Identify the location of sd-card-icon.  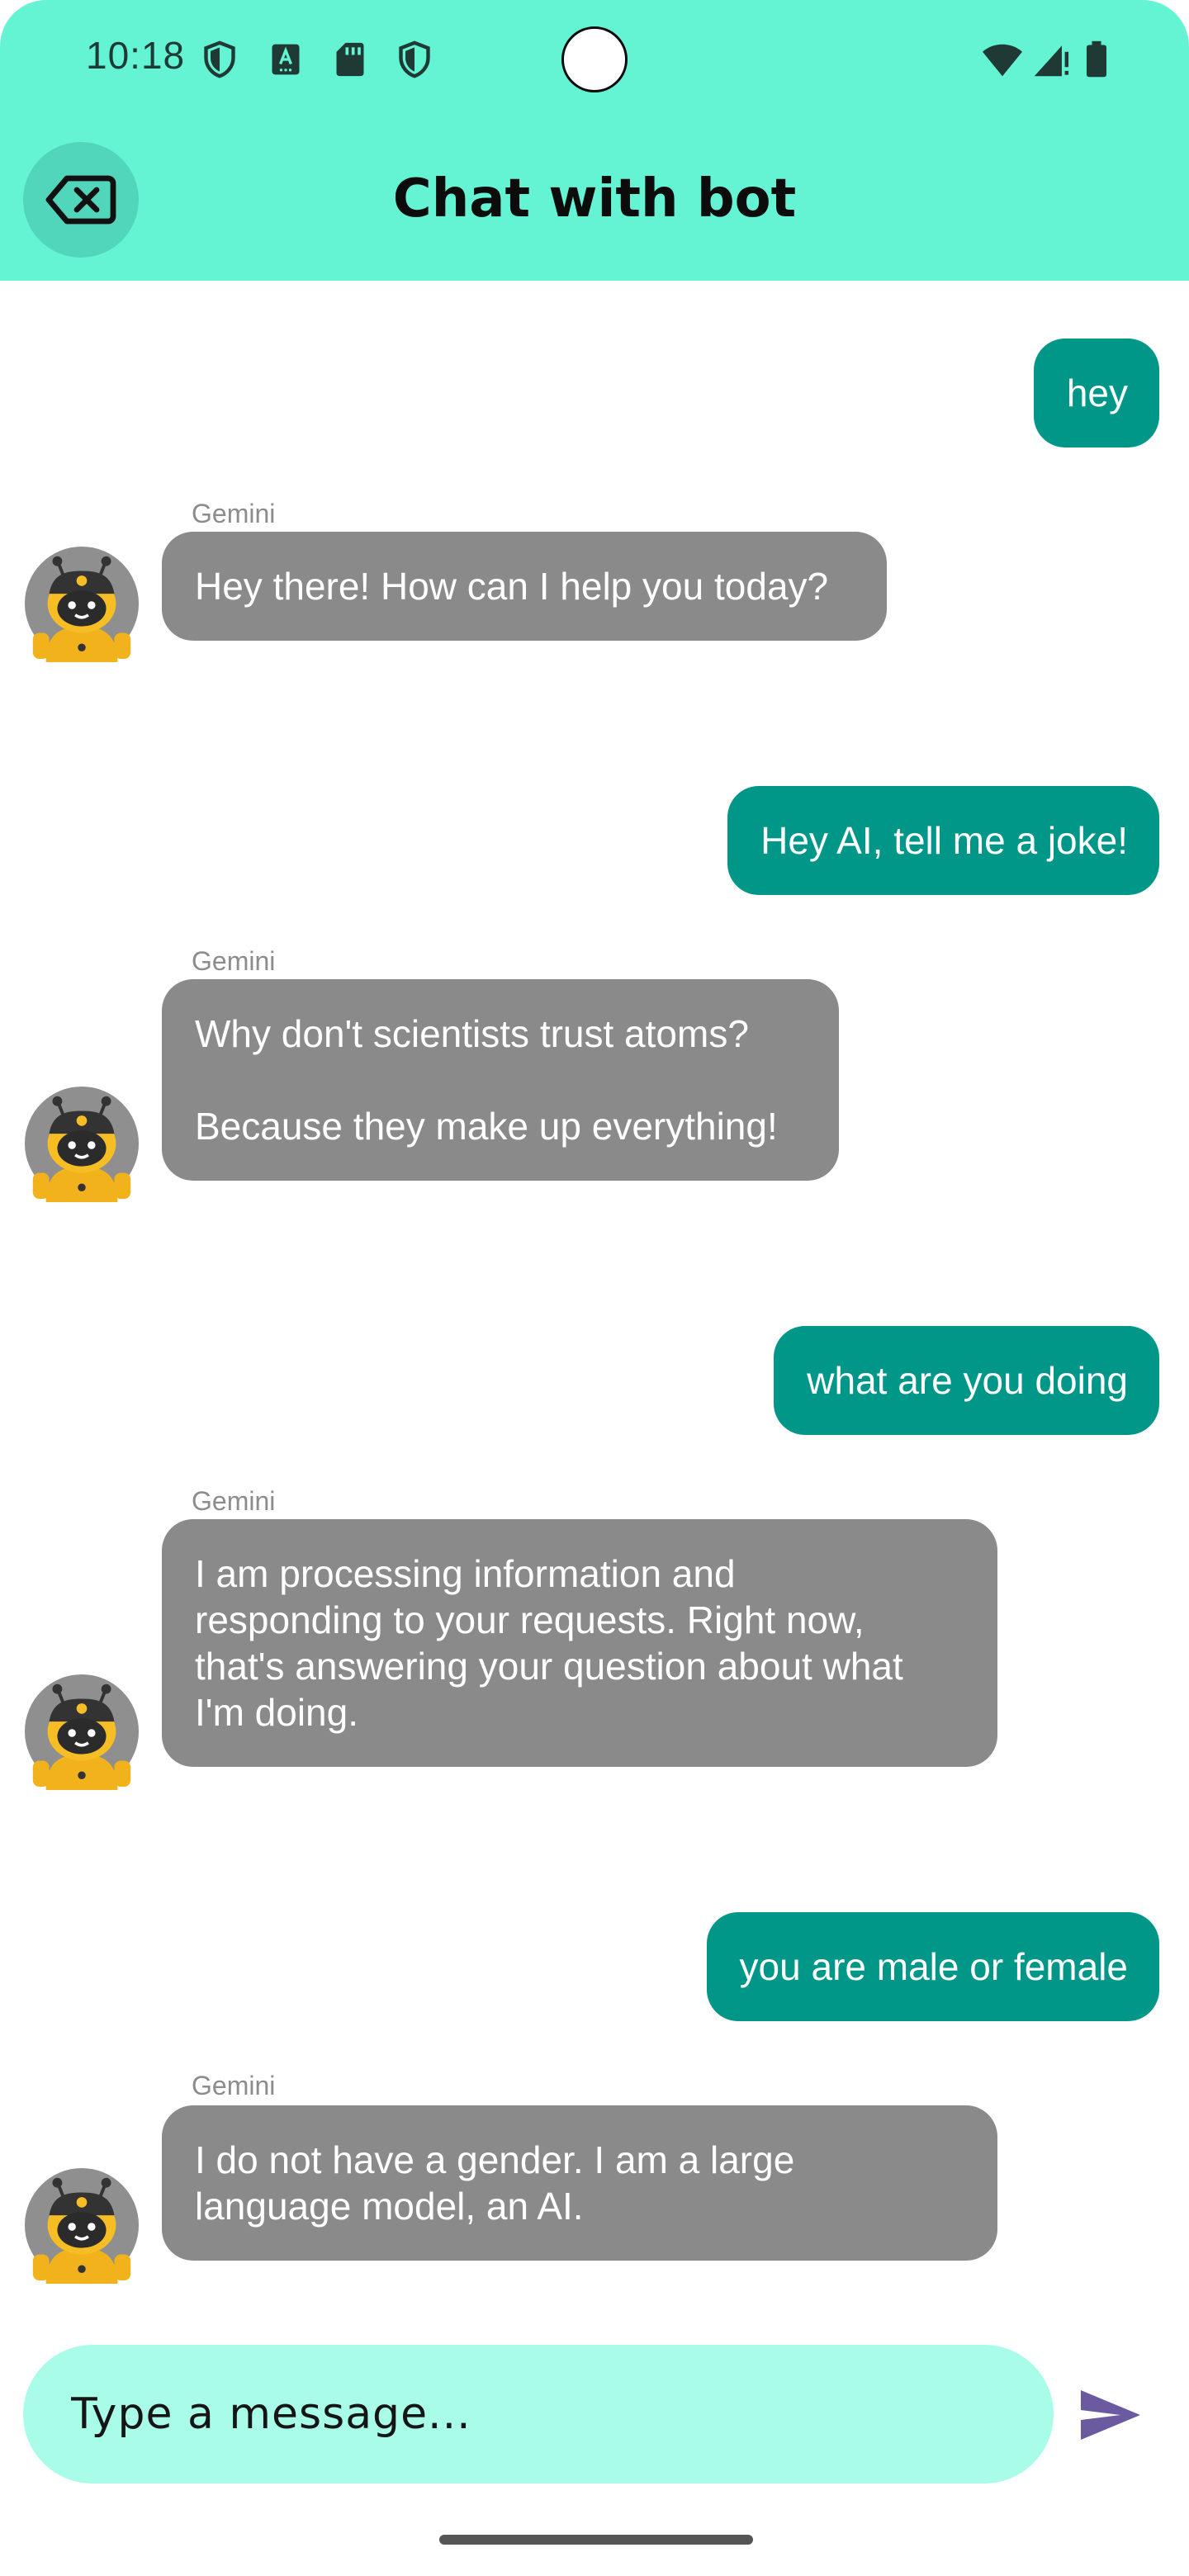
(350, 59).